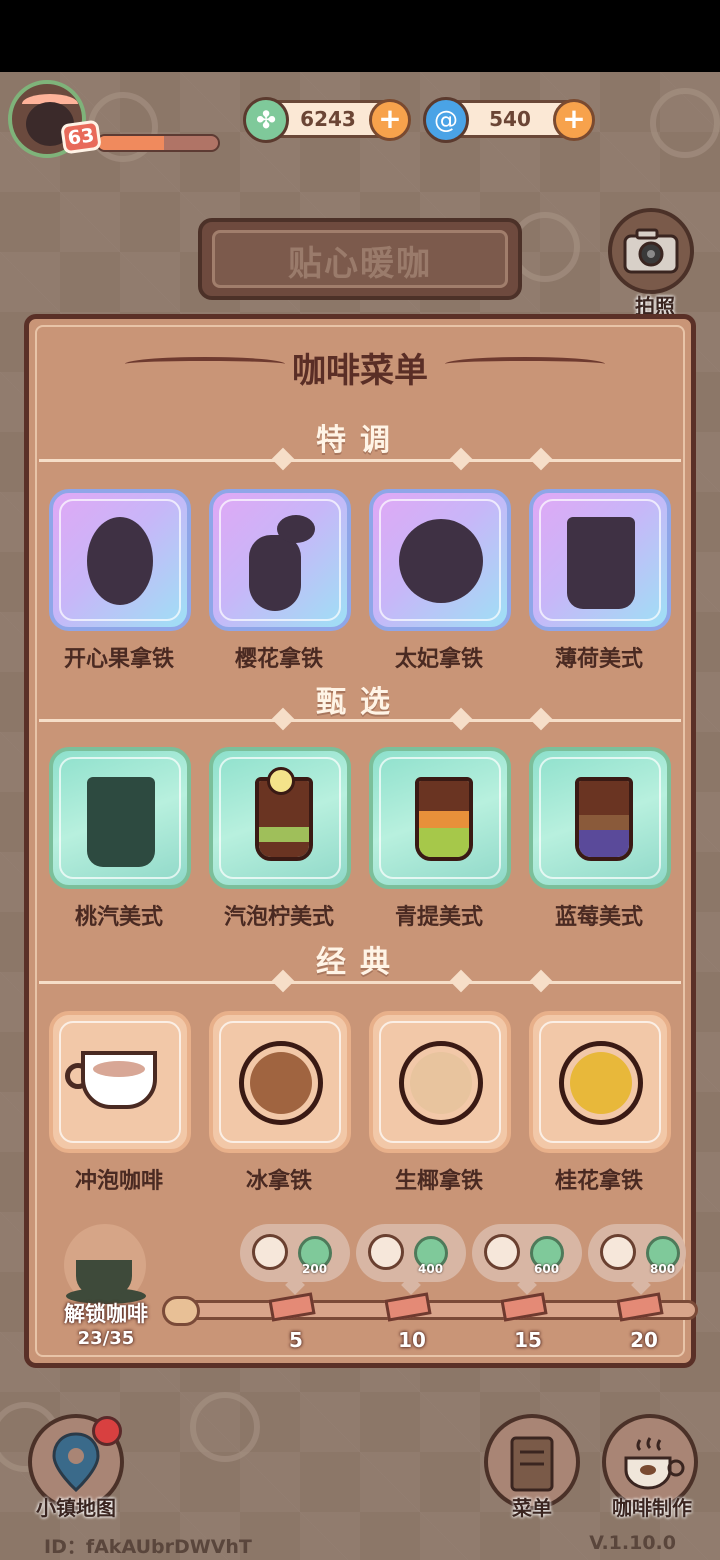  What do you see at coordinates (281, 781) in the screenshot?
I see `lemon-slice` at bounding box center [281, 781].